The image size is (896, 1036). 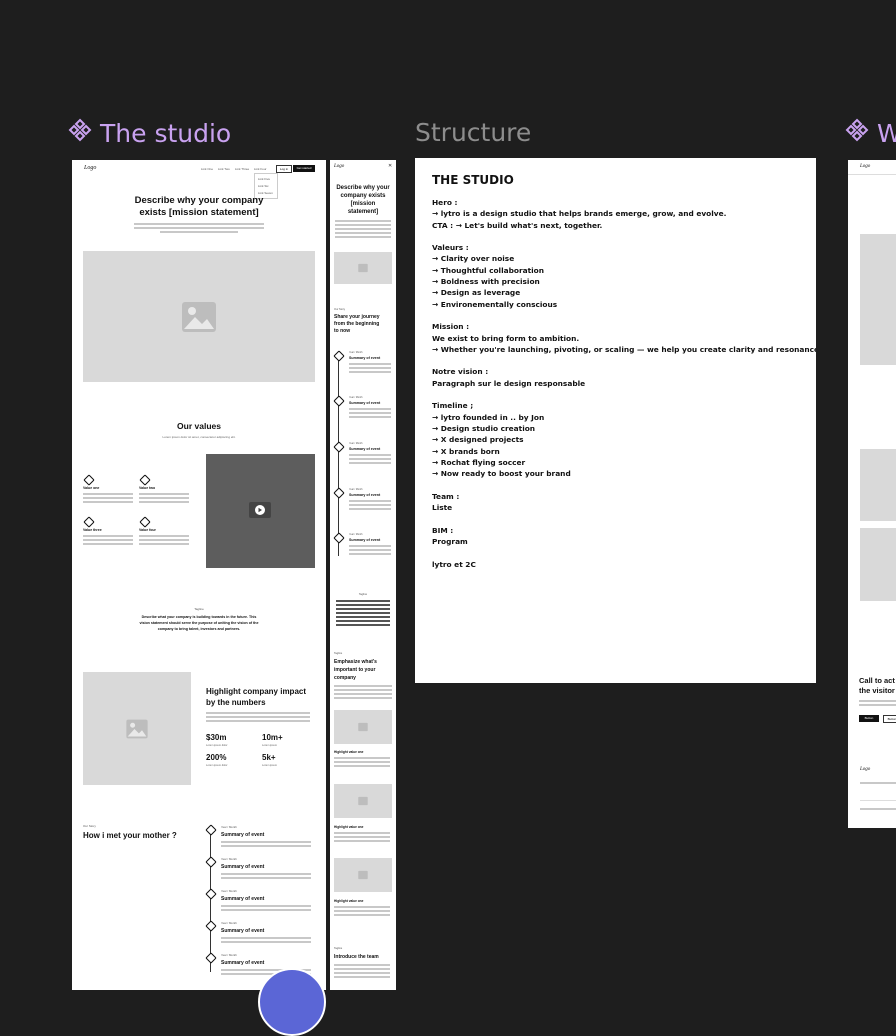 I want to click on highlight-title: Highlight value one, so click(x=349, y=901).